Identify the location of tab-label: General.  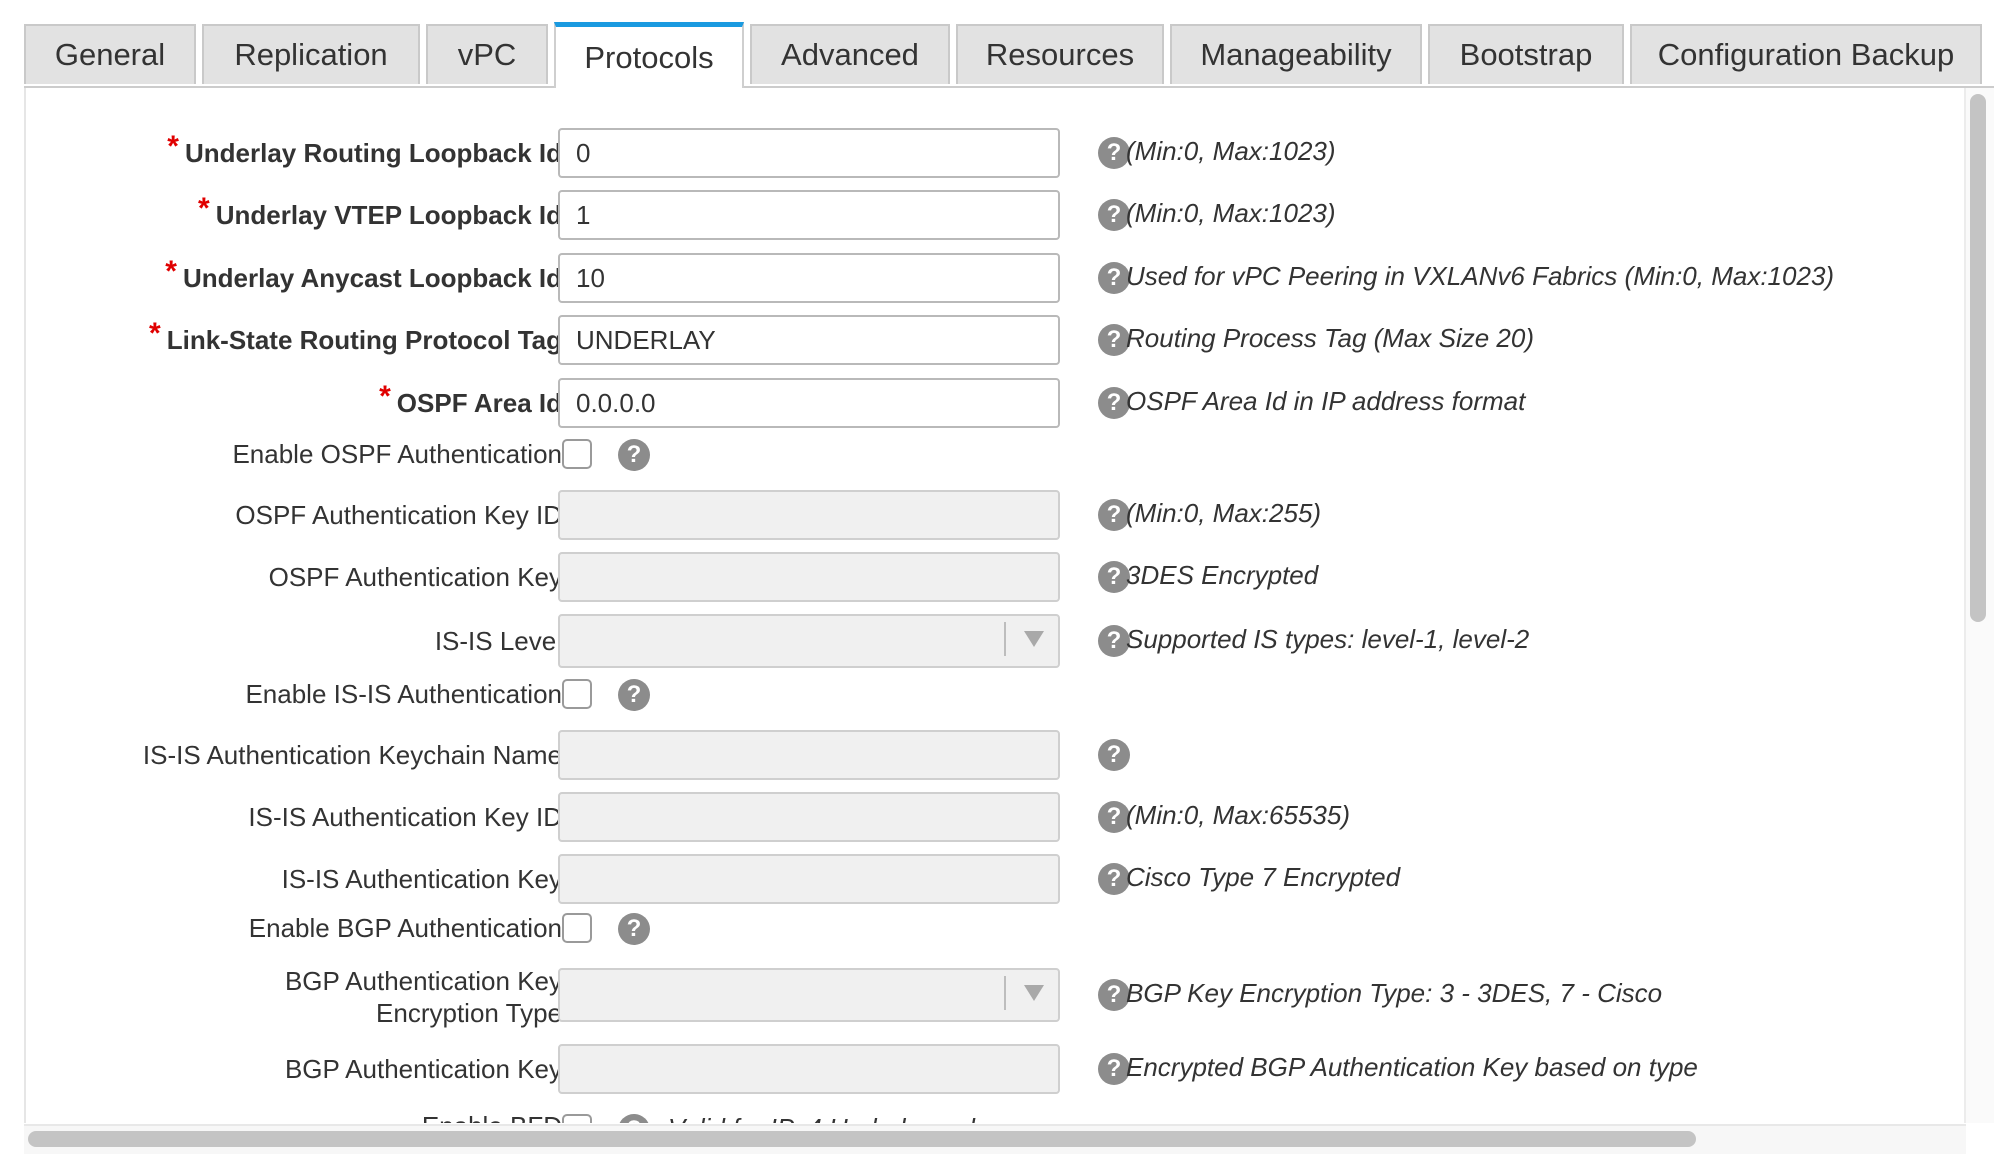
(110, 54).